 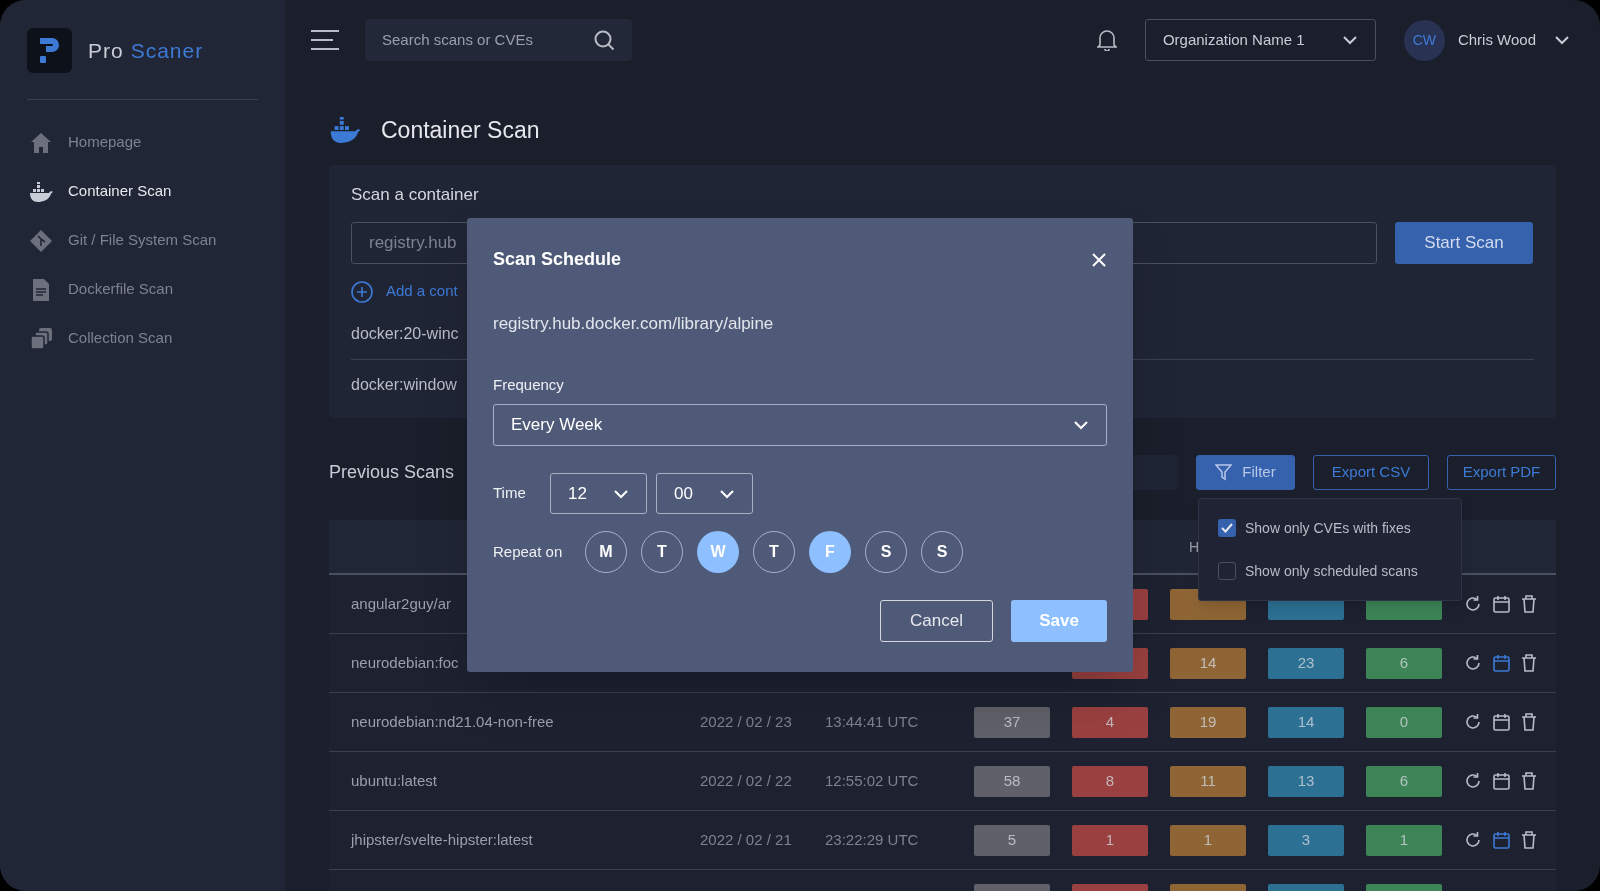 I want to click on home-icon, so click(x=41, y=142).